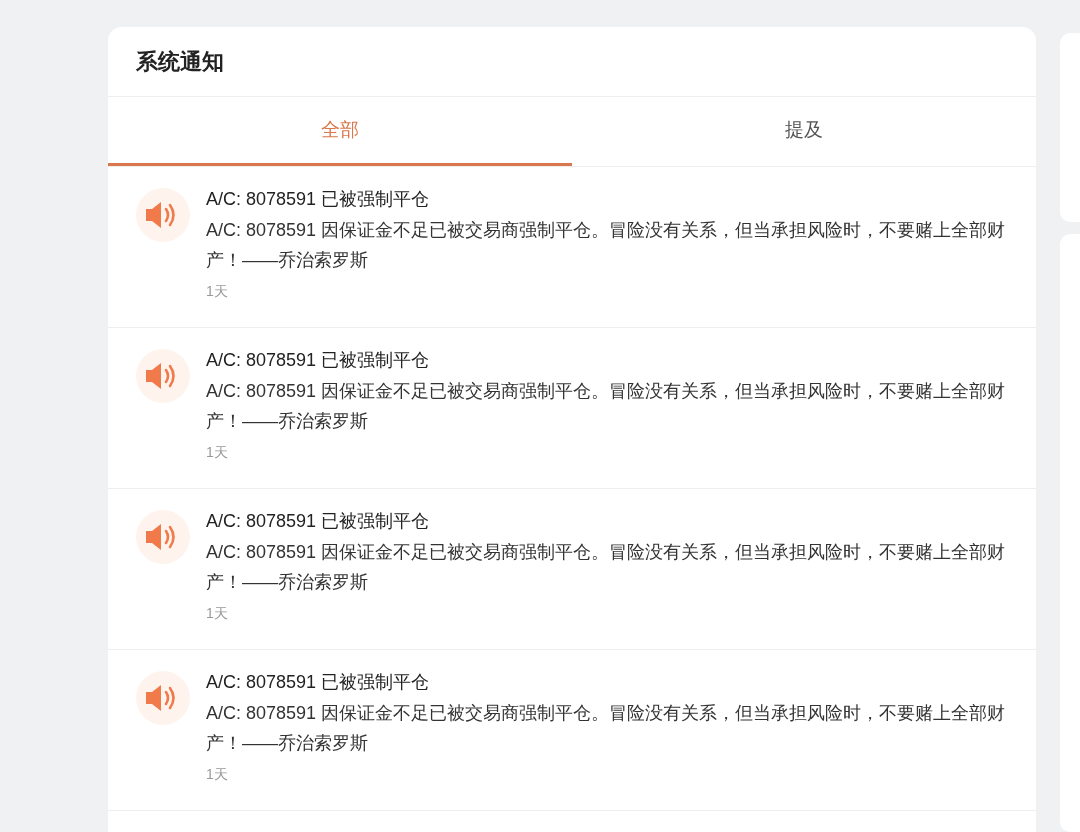 The height and width of the screenshot is (832, 1080). What do you see at coordinates (804, 131) in the screenshot?
I see `tab: 提及` at bounding box center [804, 131].